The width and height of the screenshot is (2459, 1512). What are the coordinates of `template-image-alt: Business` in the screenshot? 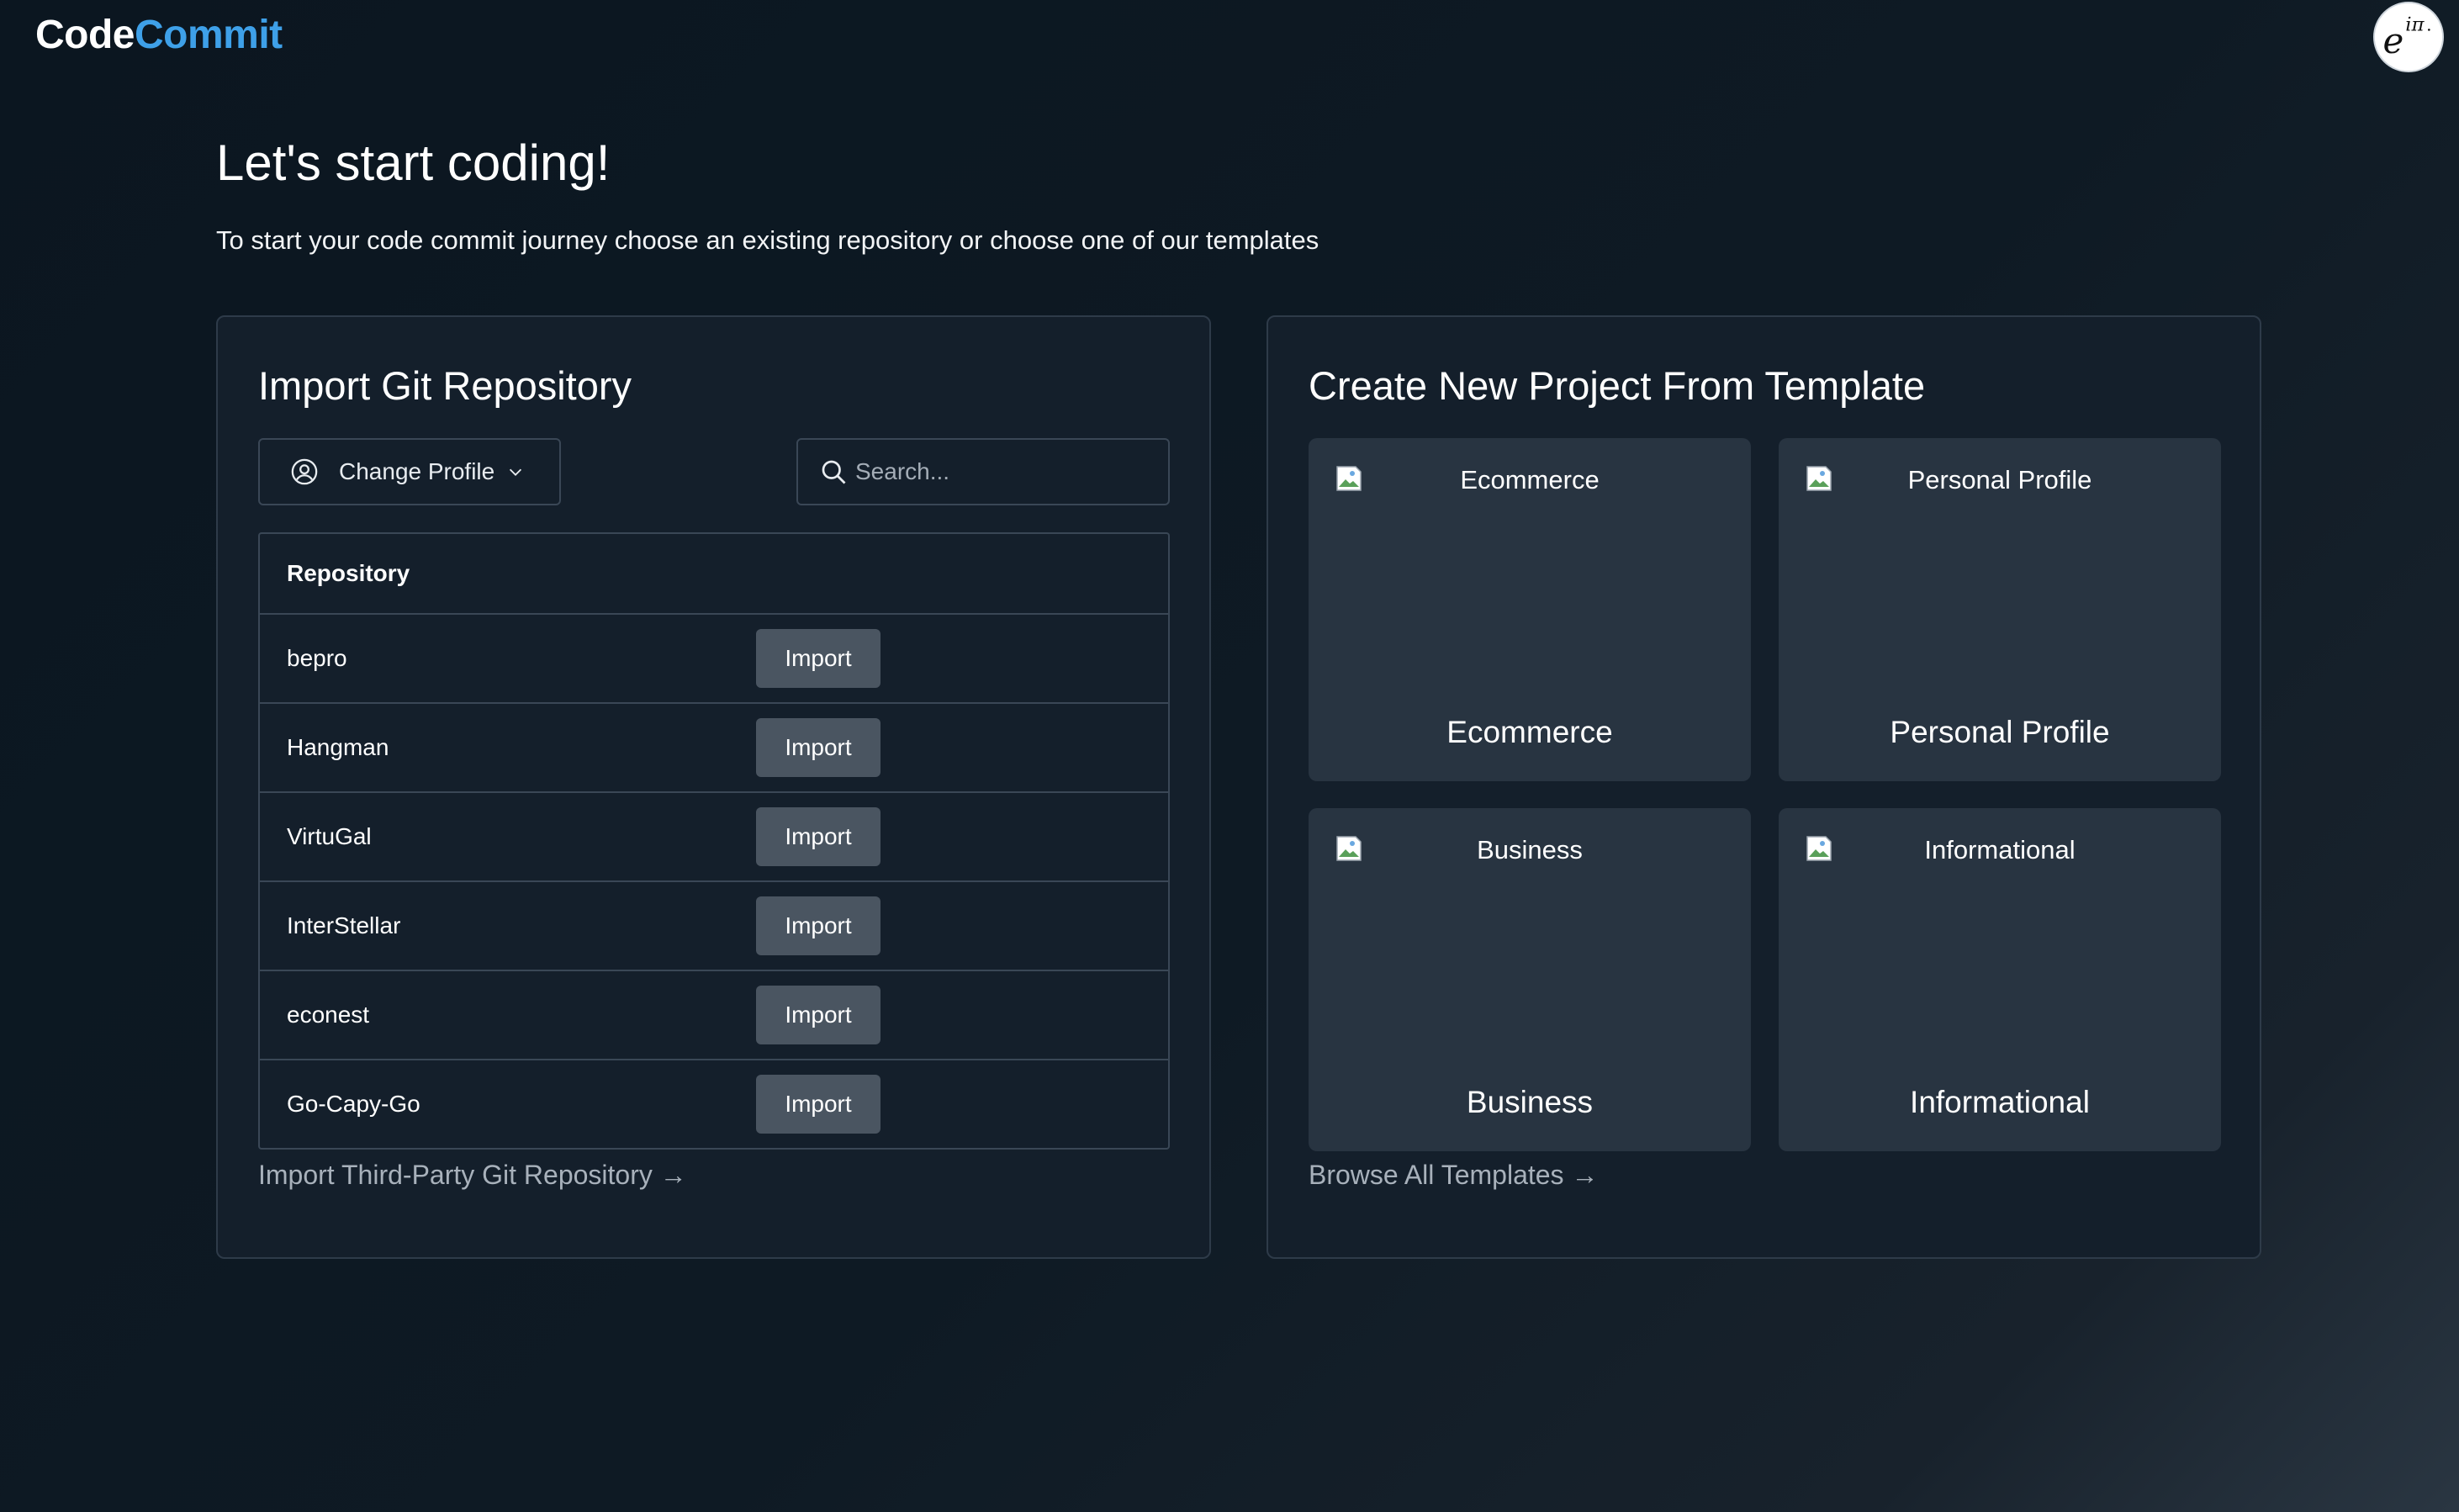 It's located at (1530, 849).